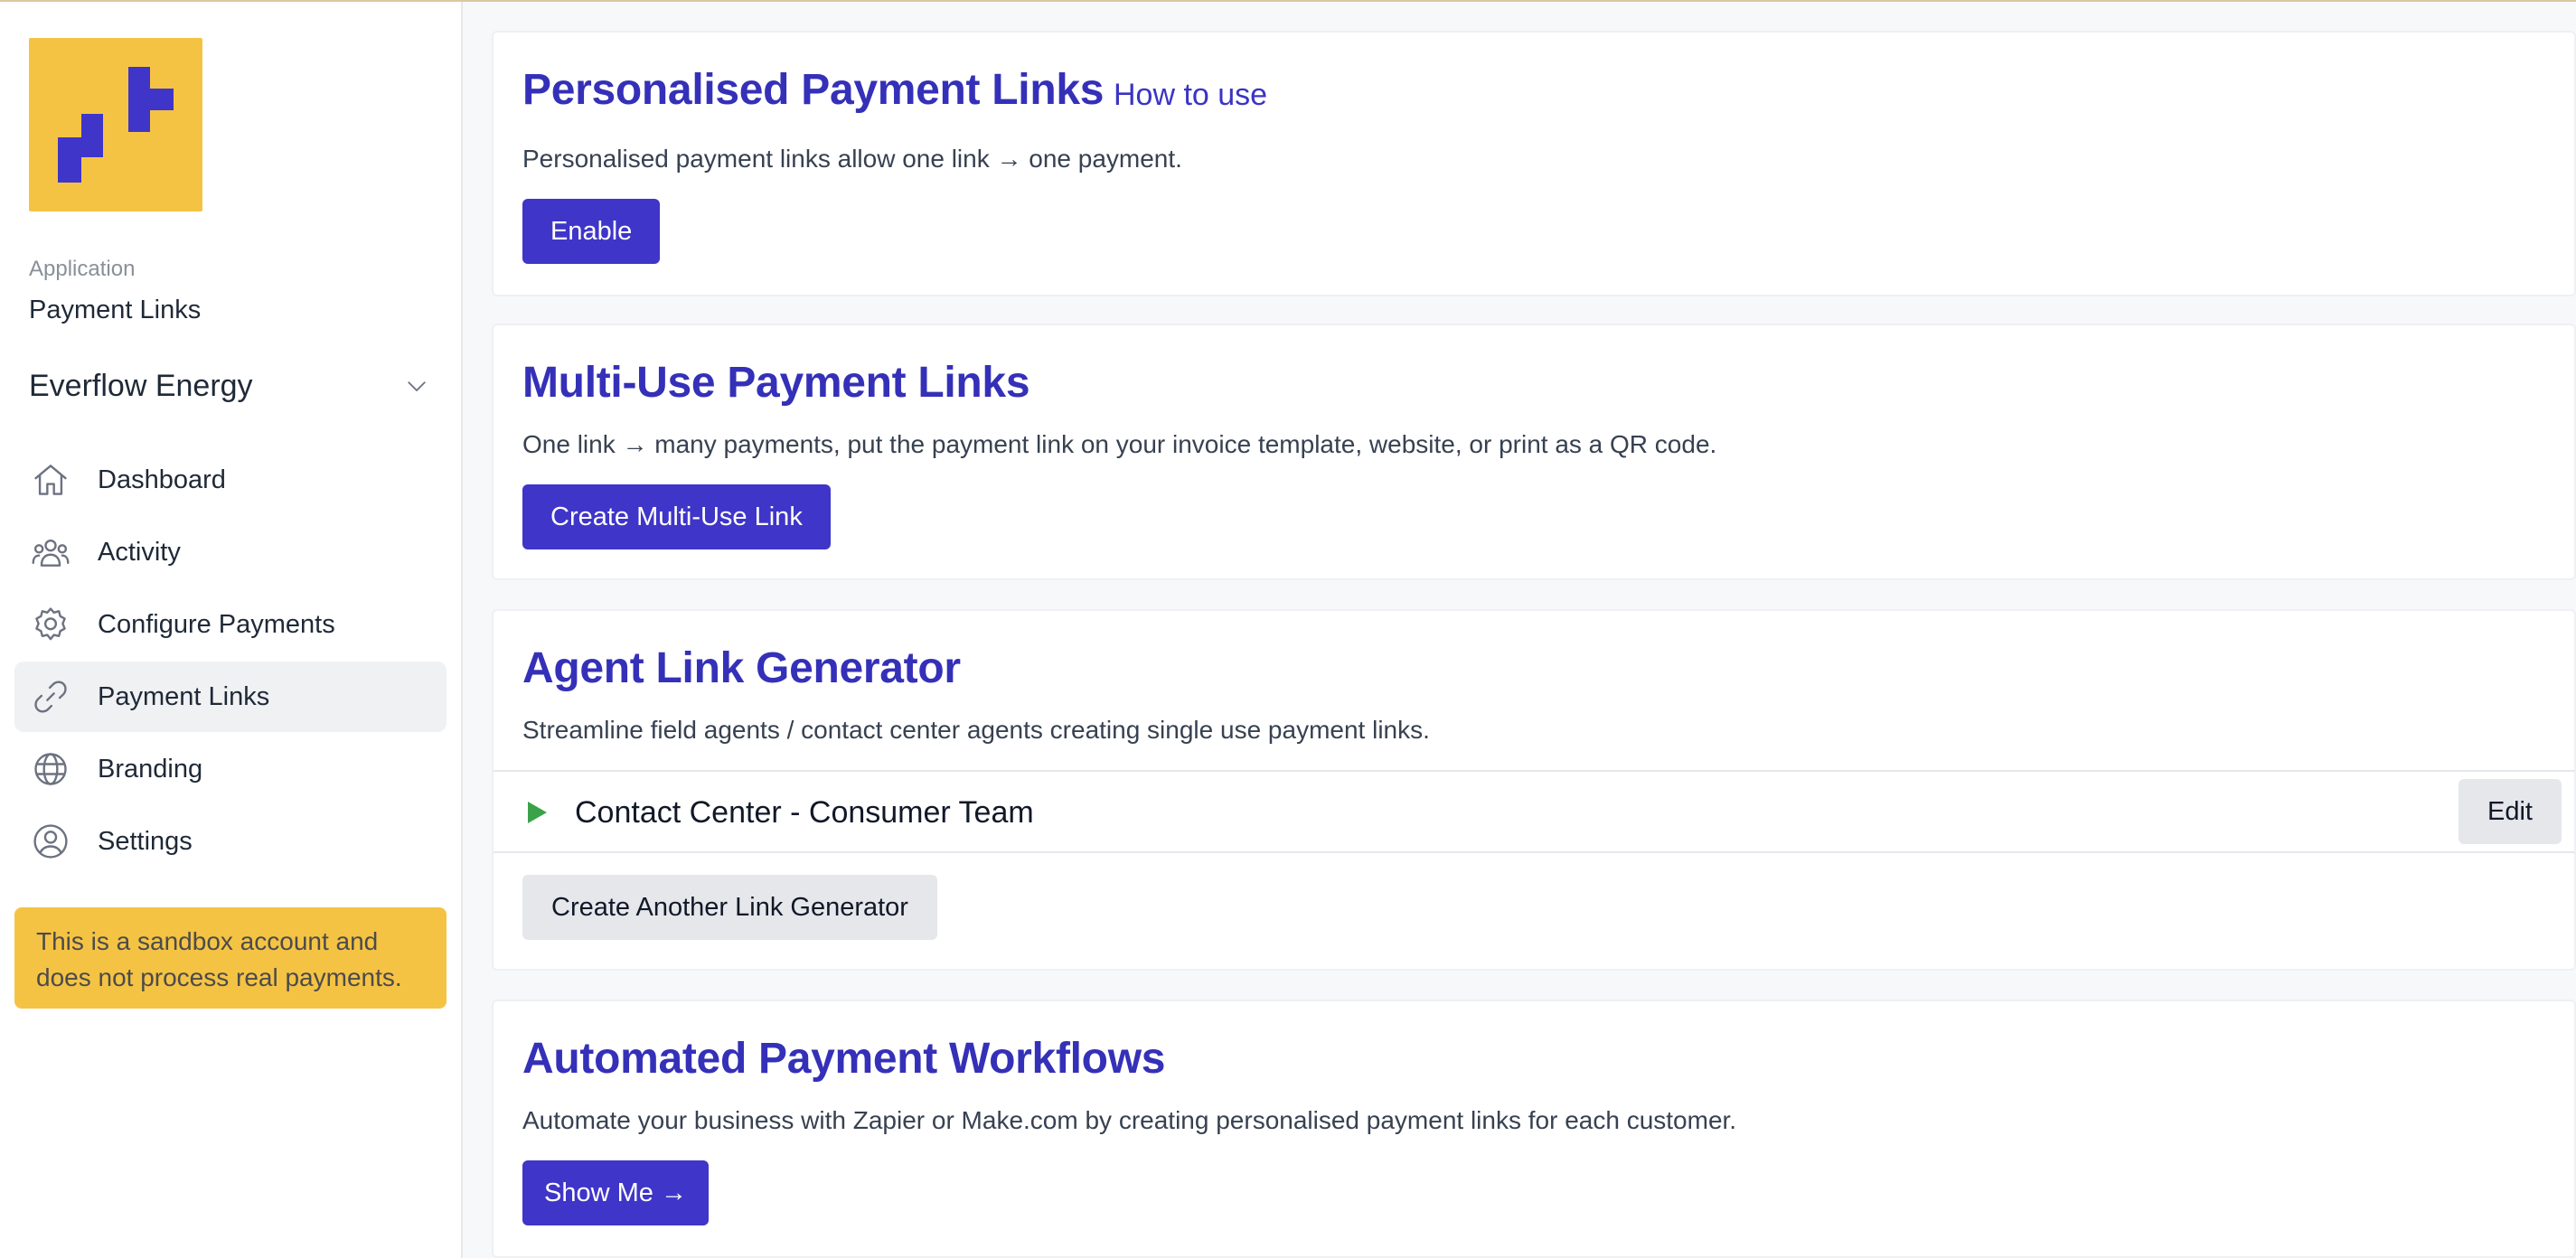 The image size is (2576, 1258). Describe the element at coordinates (2510, 811) in the screenshot. I see `edit-button: Edit` at that location.